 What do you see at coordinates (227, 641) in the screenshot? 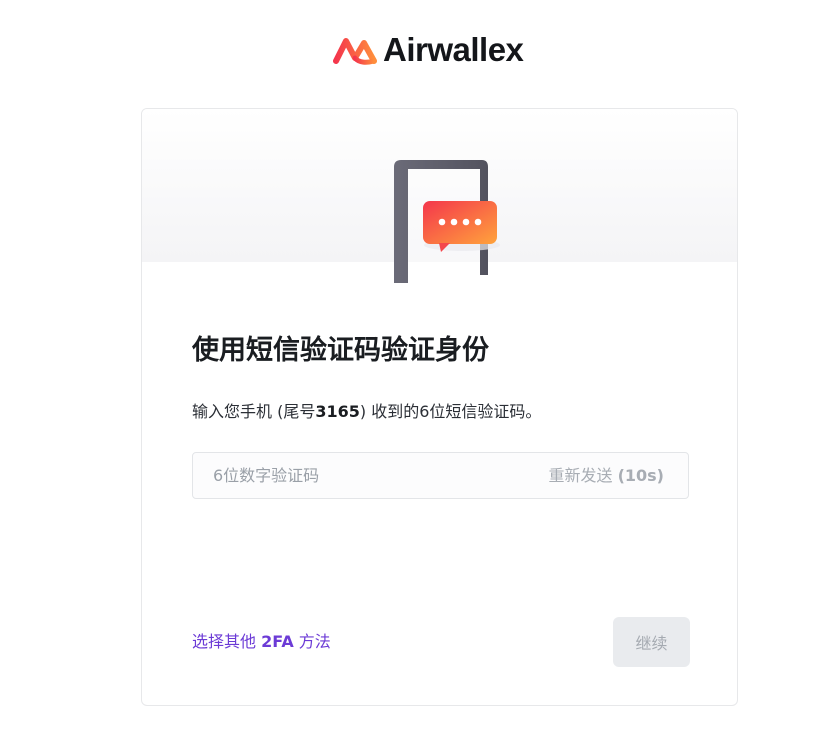
I see `alt-method-prefix: 选择其他` at bounding box center [227, 641].